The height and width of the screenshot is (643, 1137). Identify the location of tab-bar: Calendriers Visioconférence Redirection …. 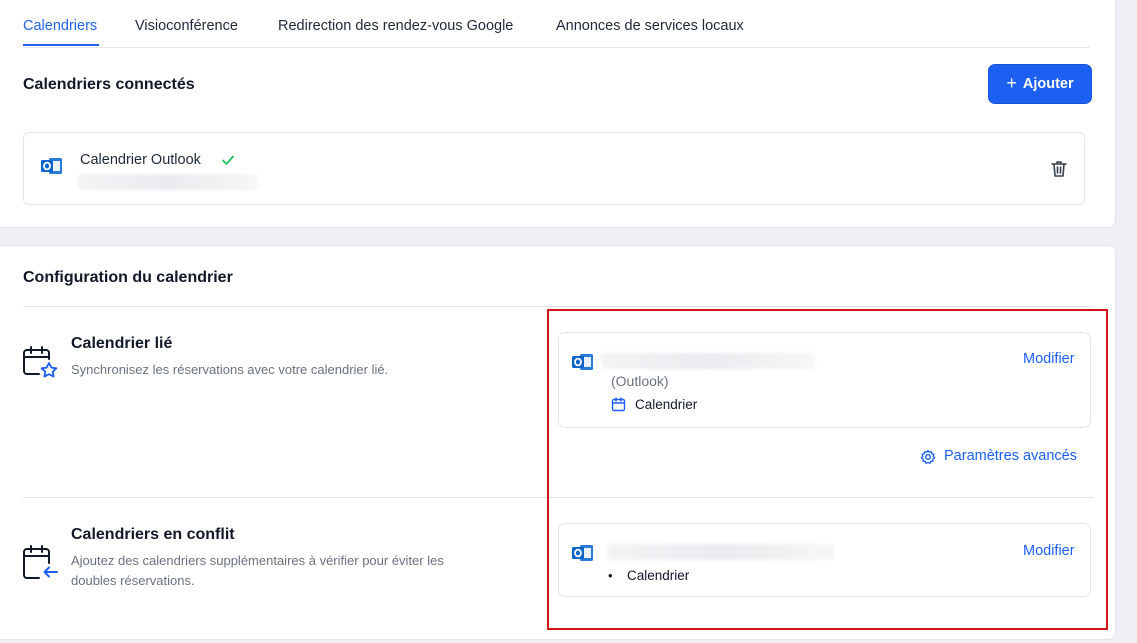
(556, 24).